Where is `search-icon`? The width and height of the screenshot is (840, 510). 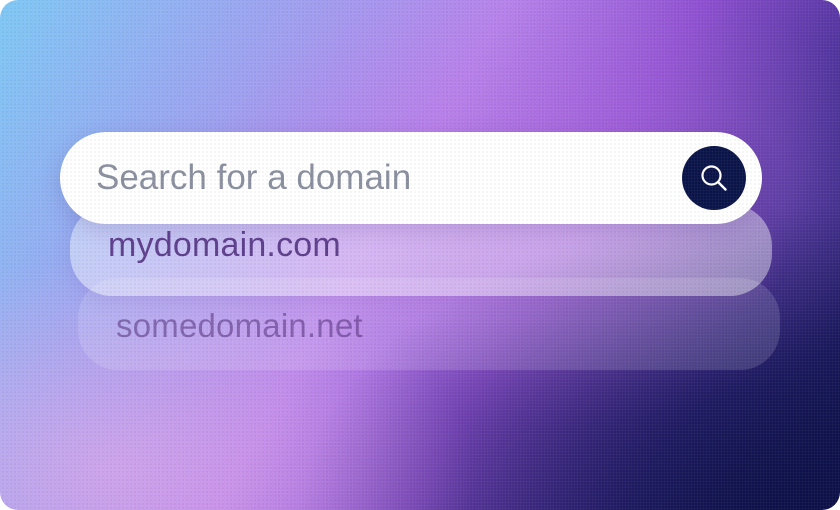
search-icon is located at coordinates (714, 178).